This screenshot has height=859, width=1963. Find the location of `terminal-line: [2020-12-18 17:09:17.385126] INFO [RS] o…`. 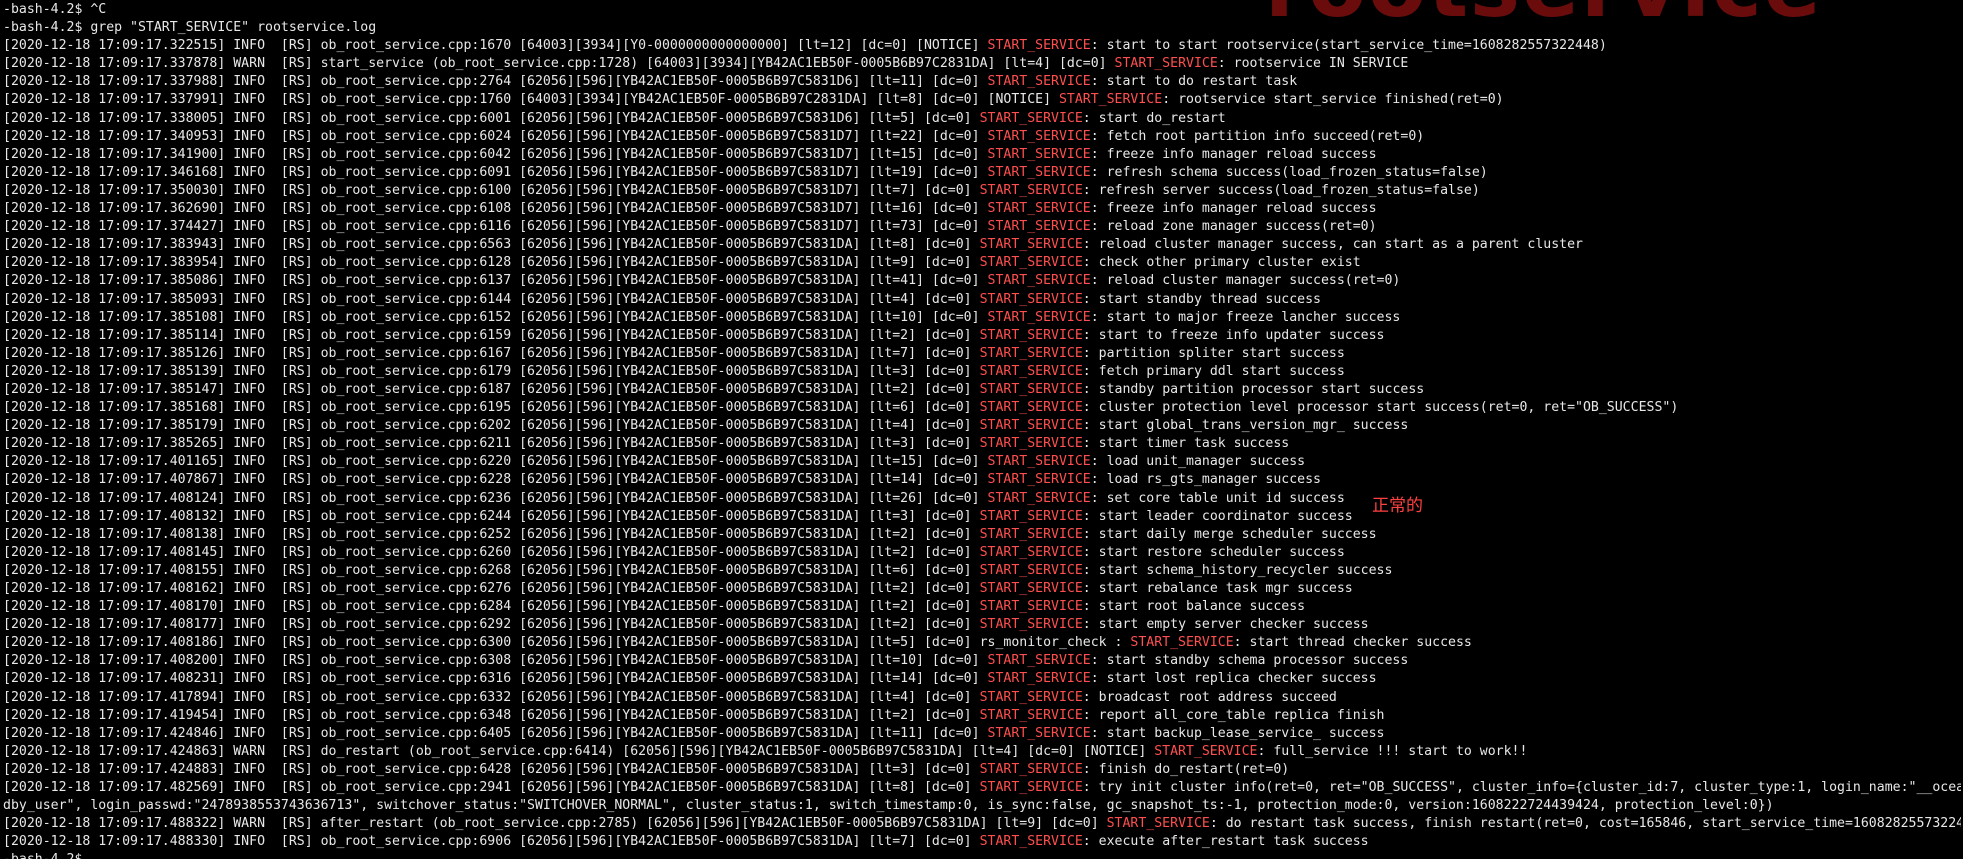

terminal-line: [2020-12-18 17:09:17.385126] INFO [RS] o… is located at coordinates (982, 354).